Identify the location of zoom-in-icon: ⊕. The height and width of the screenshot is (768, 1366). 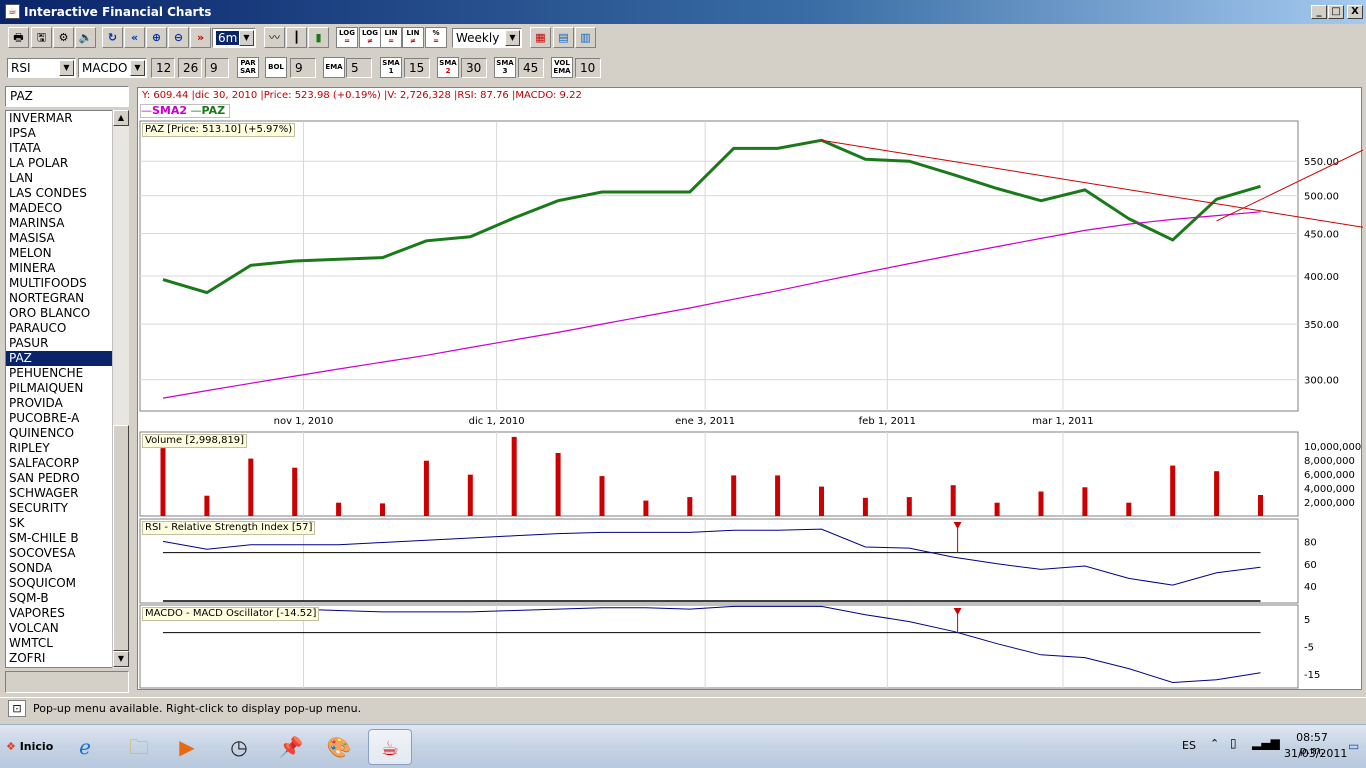
(156, 37).